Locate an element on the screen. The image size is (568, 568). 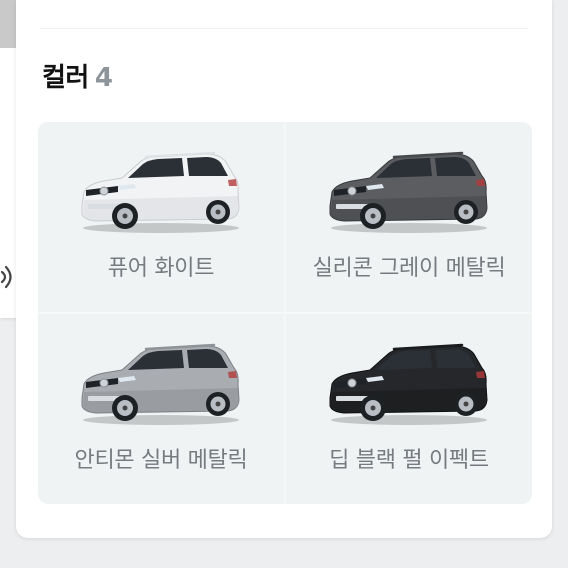
section-title: 컬러 4 is located at coordinates (77, 78).